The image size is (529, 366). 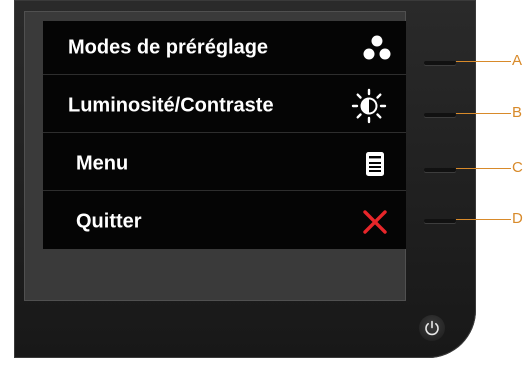 I want to click on osd-item-label: Modes de préréglage, so click(x=168, y=47).